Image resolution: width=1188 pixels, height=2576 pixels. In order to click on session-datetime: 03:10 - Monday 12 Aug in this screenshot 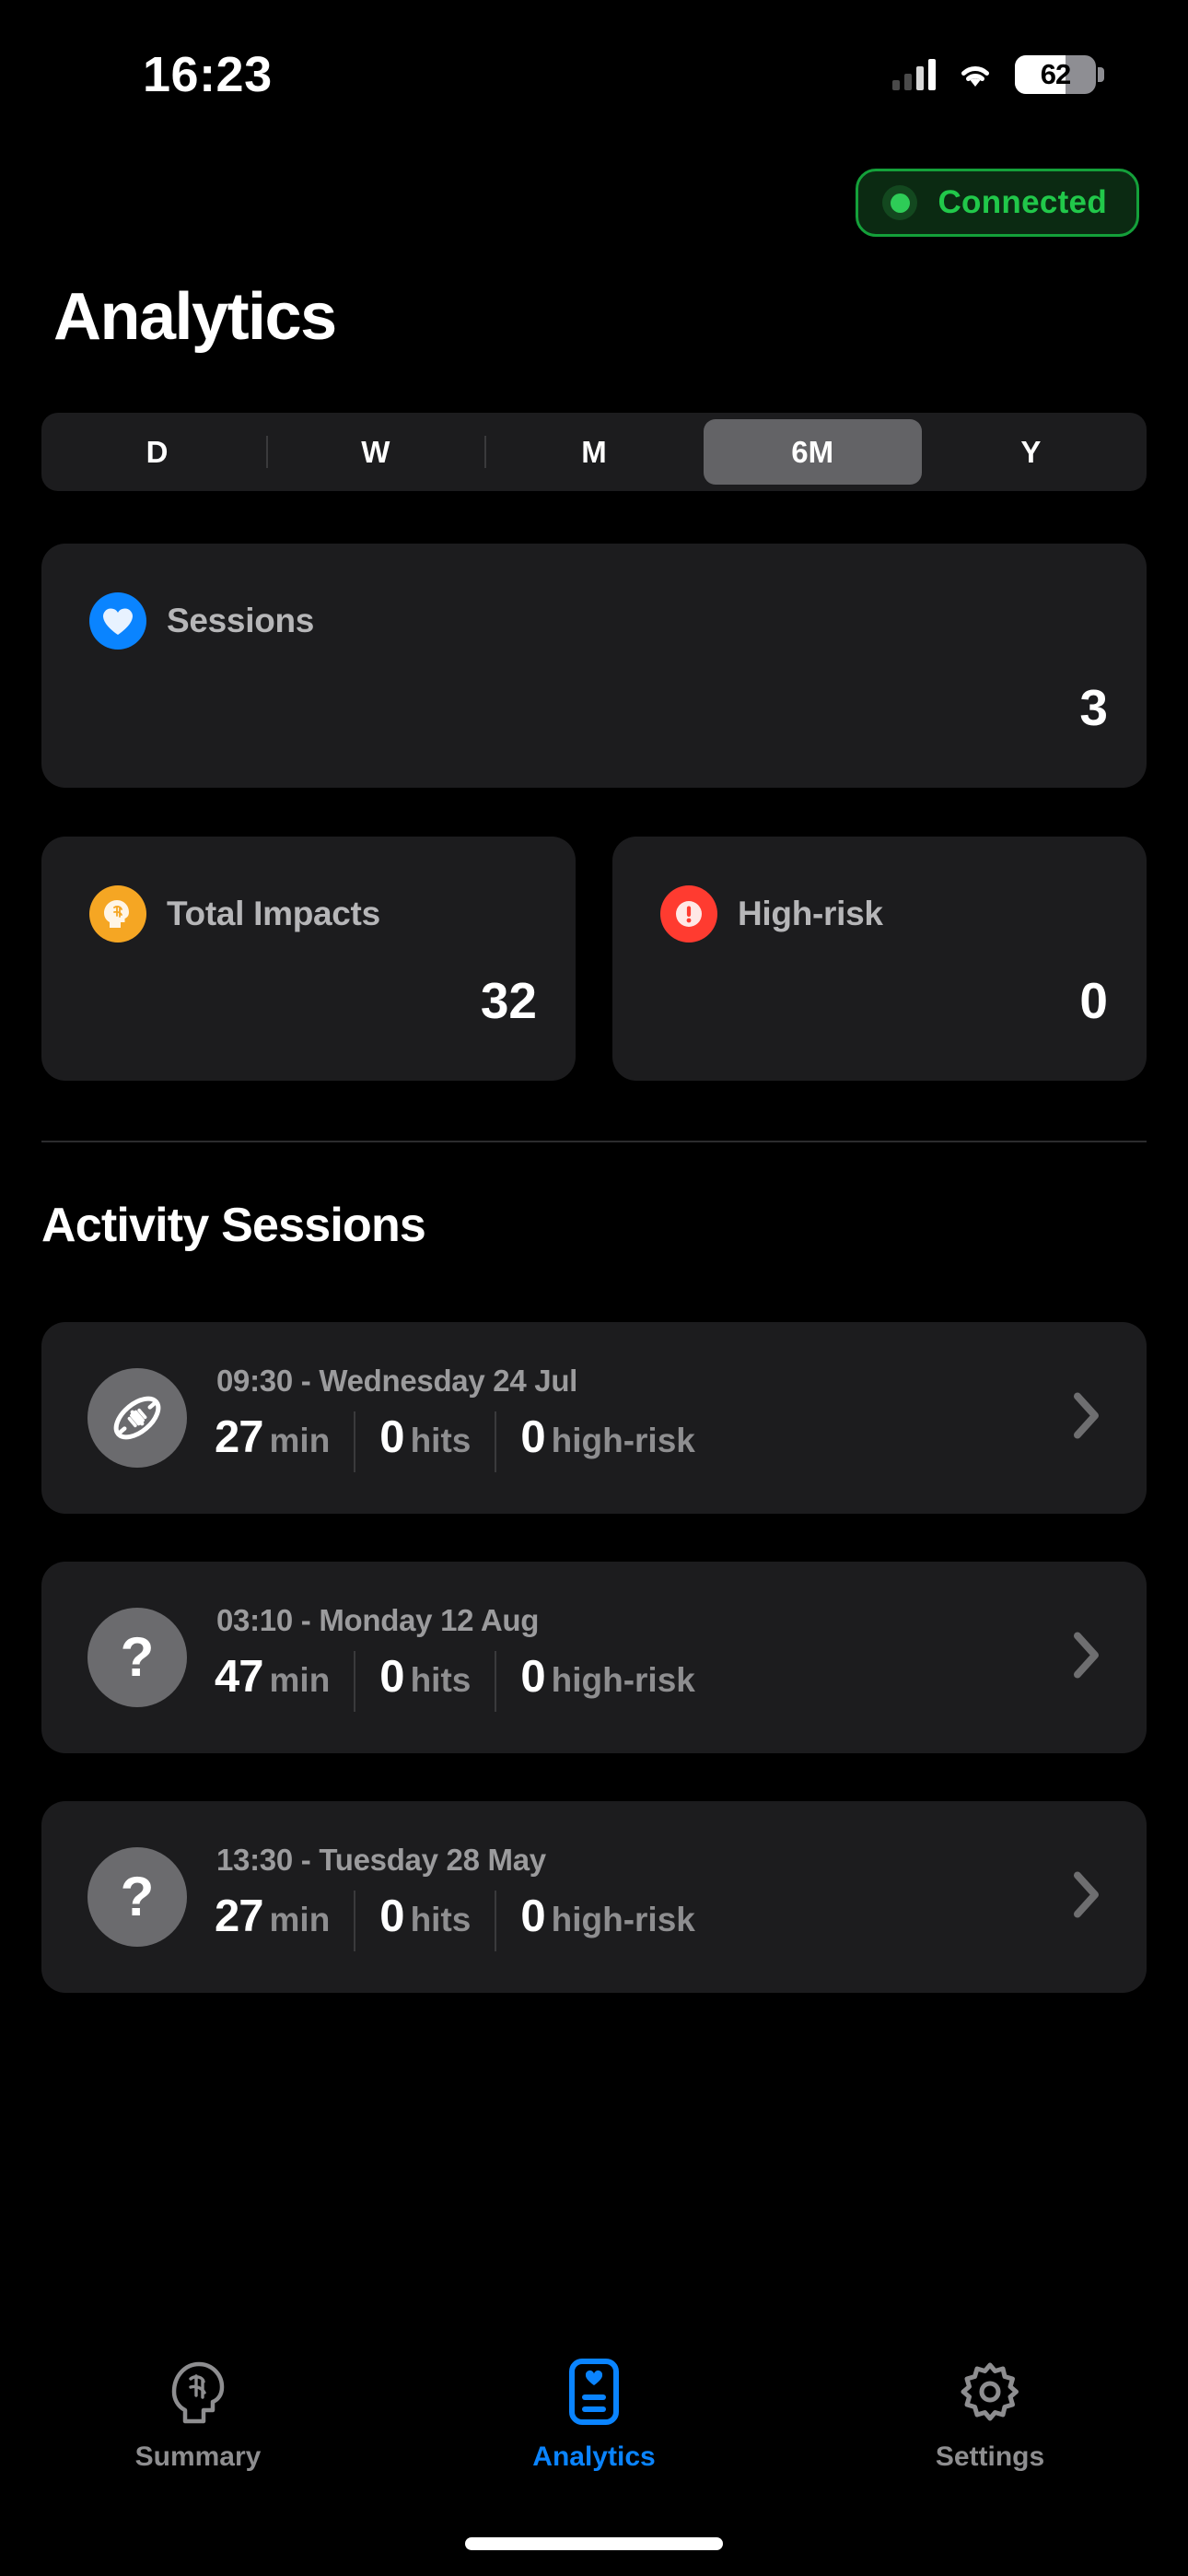, I will do `click(378, 1620)`.